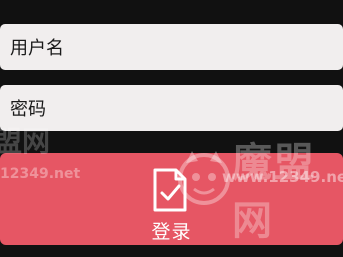  I want to click on login-label: 登录, so click(171, 232).